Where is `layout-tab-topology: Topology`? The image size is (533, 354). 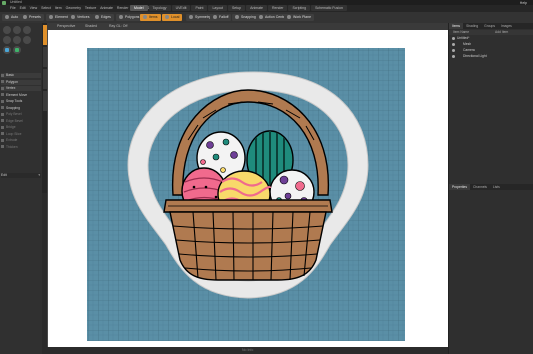
layout-tab-topology: Topology is located at coordinates (159, 8).